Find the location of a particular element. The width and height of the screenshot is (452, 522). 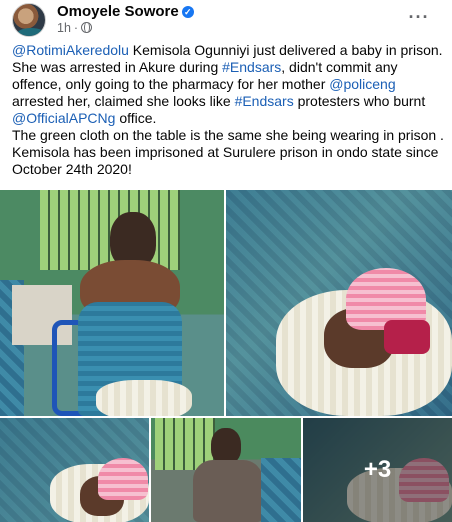

more-photos-count: +3 is located at coordinates (377, 469).